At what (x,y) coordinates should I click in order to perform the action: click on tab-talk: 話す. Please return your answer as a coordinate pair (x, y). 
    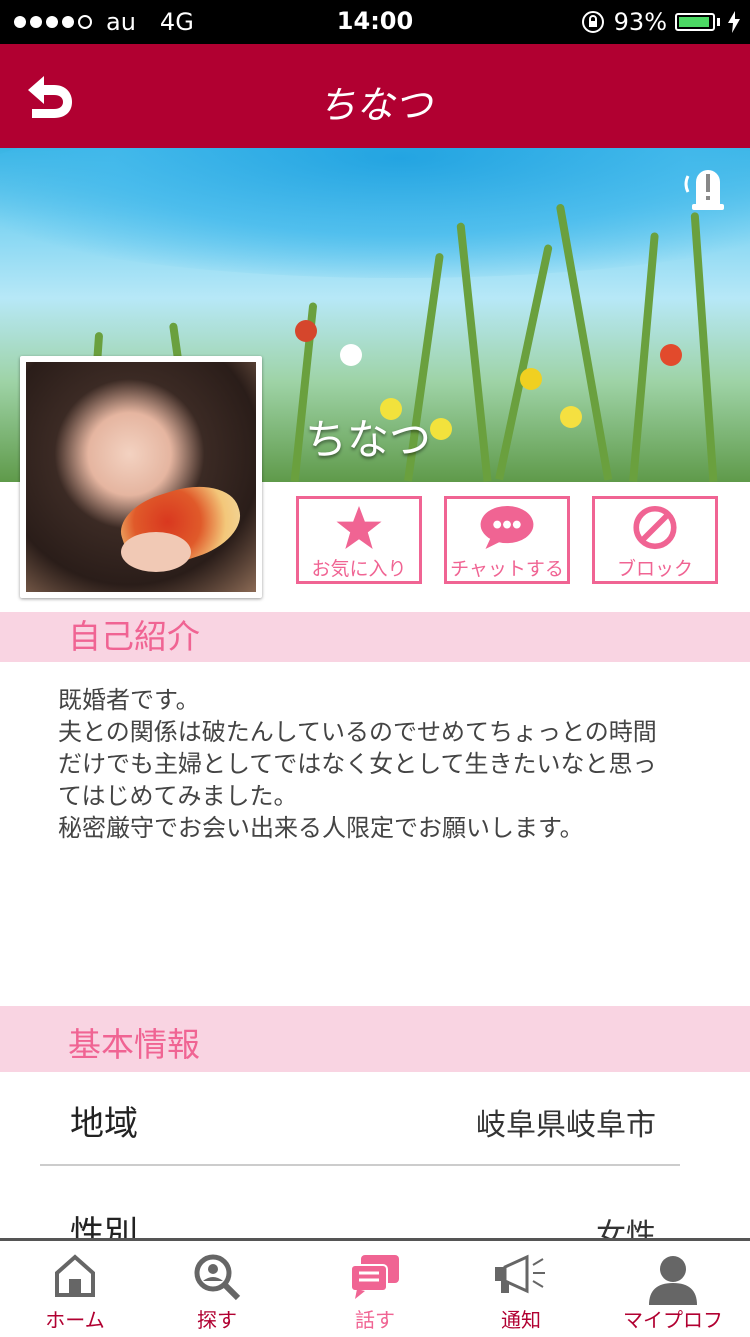
    Looking at the image, I should click on (375, 1289).